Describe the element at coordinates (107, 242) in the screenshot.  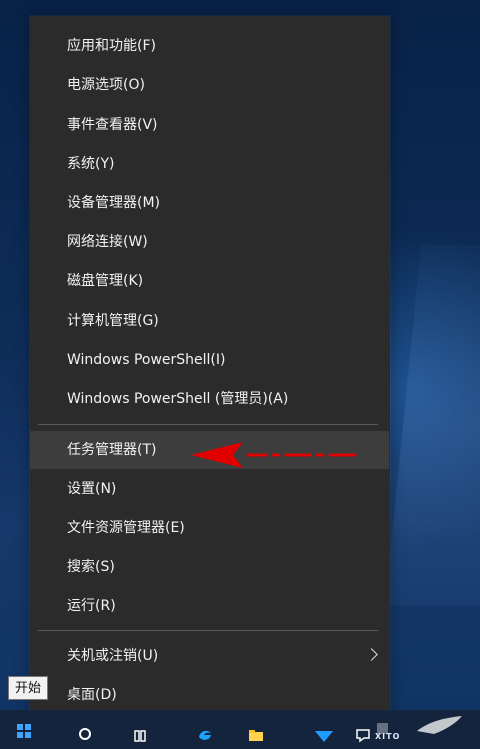
I see `menu-item-label: 网络连接(W)` at that location.